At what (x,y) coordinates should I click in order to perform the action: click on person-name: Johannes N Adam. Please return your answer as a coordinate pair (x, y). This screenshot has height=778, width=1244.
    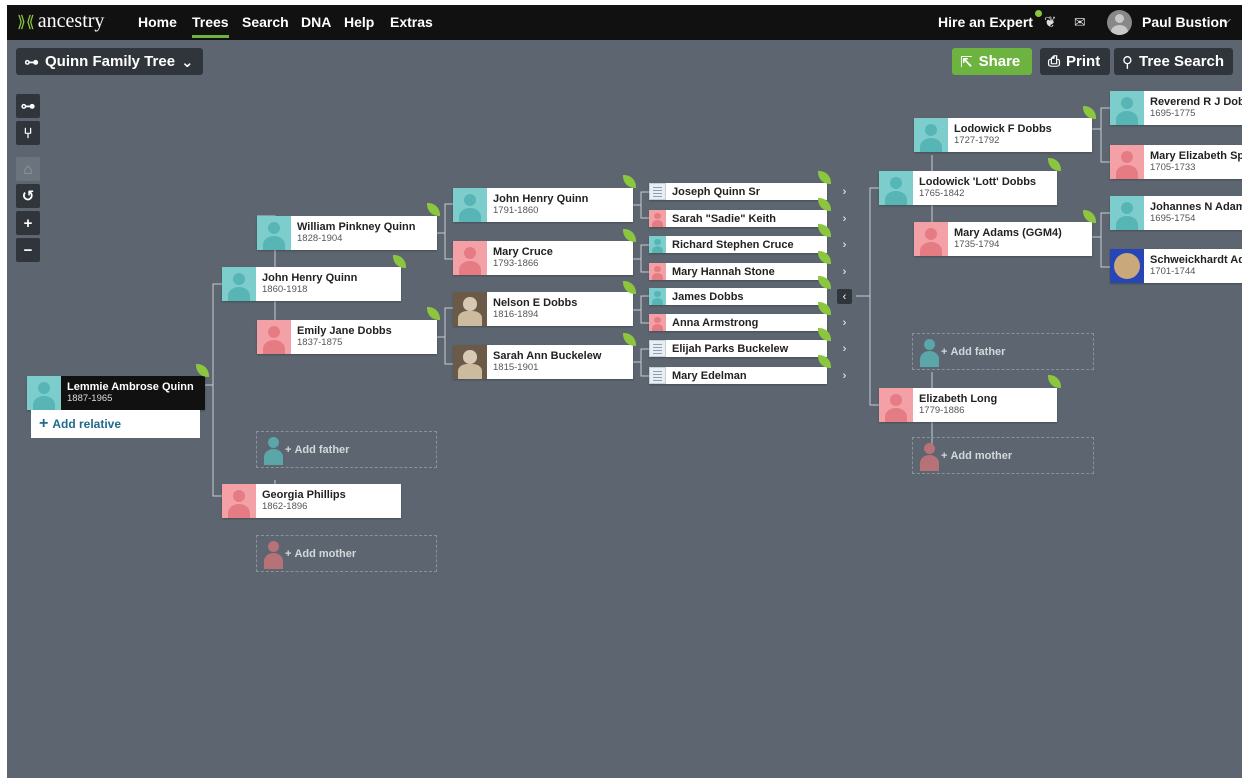
    Looking at the image, I should click on (1196, 207).